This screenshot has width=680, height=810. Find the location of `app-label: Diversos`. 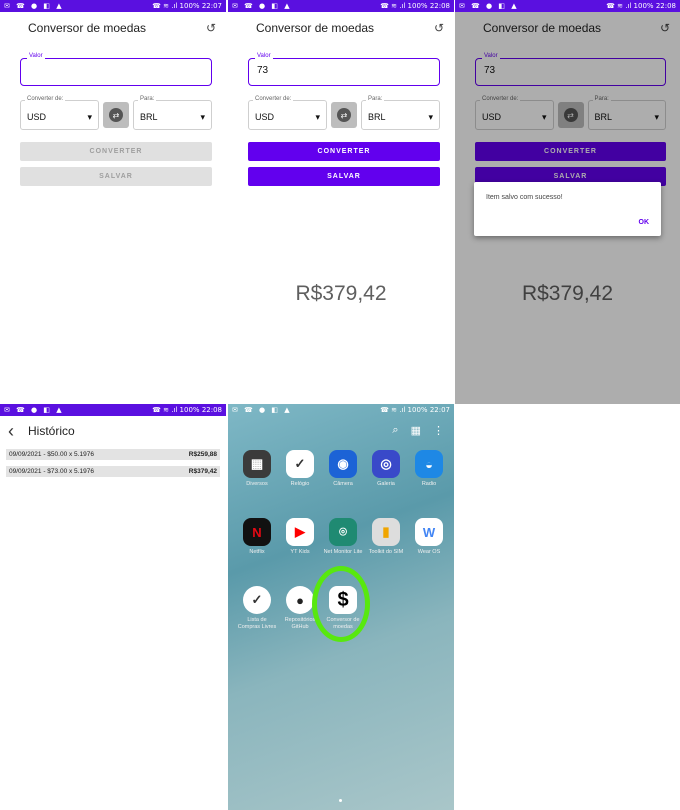

app-label: Diversos is located at coordinates (257, 484).